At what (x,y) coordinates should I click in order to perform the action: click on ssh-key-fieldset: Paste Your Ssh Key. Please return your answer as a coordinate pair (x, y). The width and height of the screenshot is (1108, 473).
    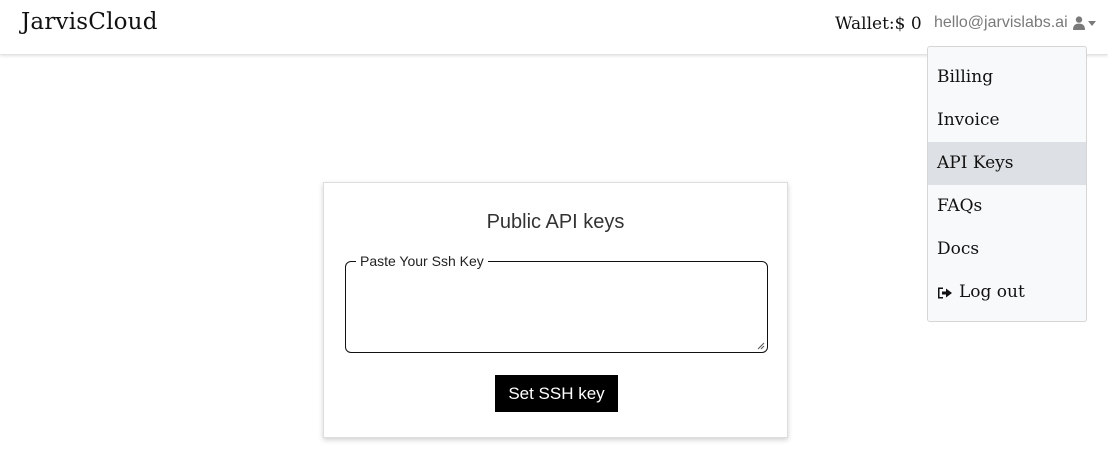
    Looking at the image, I should click on (556, 304).